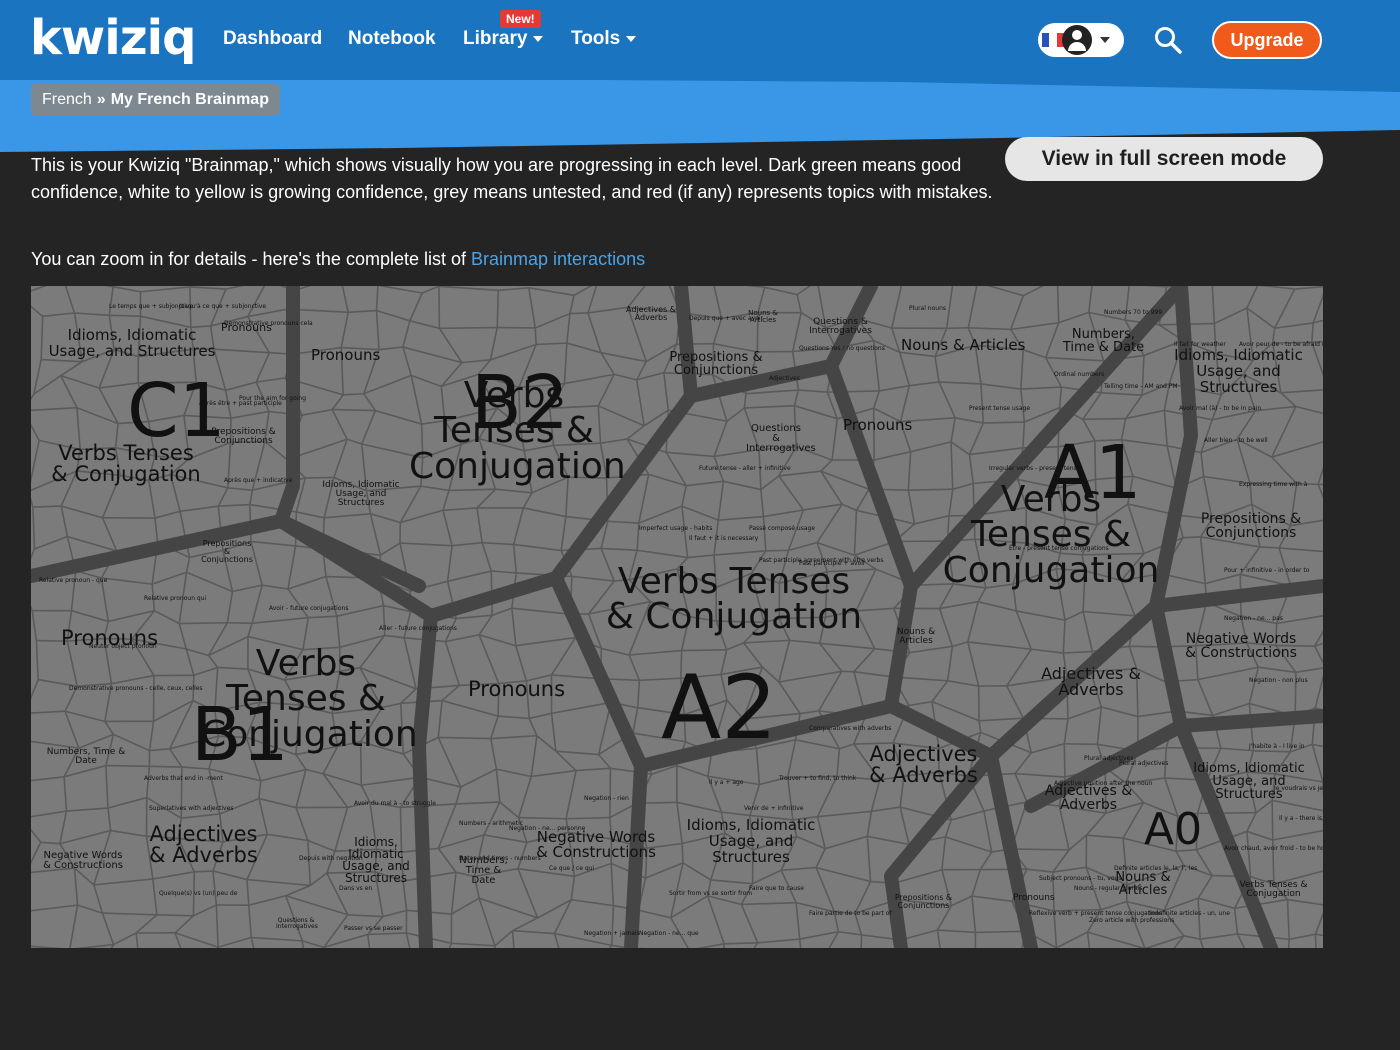  What do you see at coordinates (651, 314) in the screenshot?
I see `b2-adjectives: Adjectives & Adverbs` at bounding box center [651, 314].